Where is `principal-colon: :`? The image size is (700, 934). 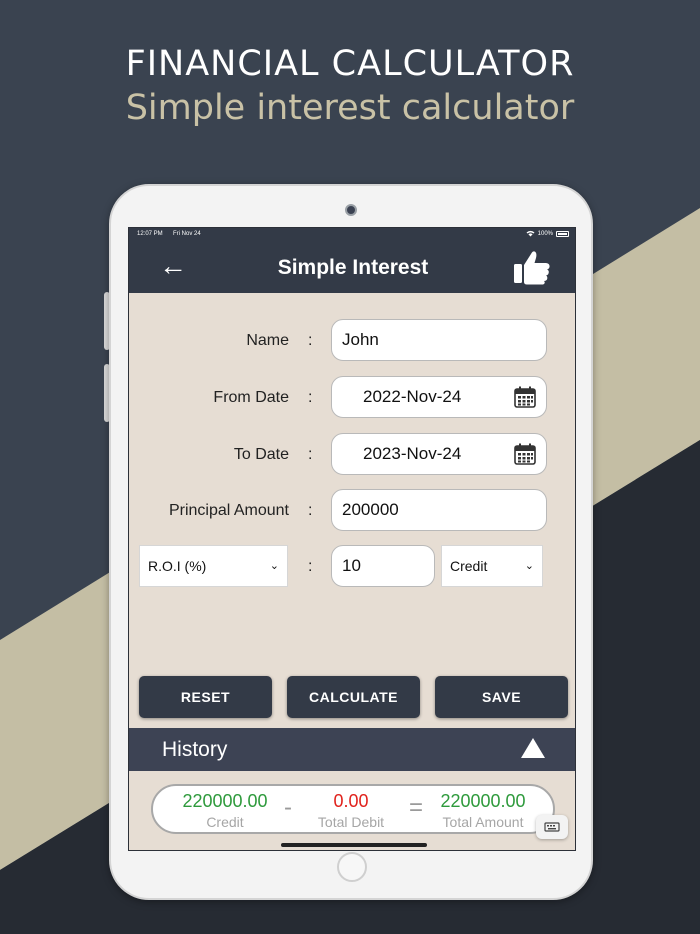 principal-colon: : is located at coordinates (310, 510).